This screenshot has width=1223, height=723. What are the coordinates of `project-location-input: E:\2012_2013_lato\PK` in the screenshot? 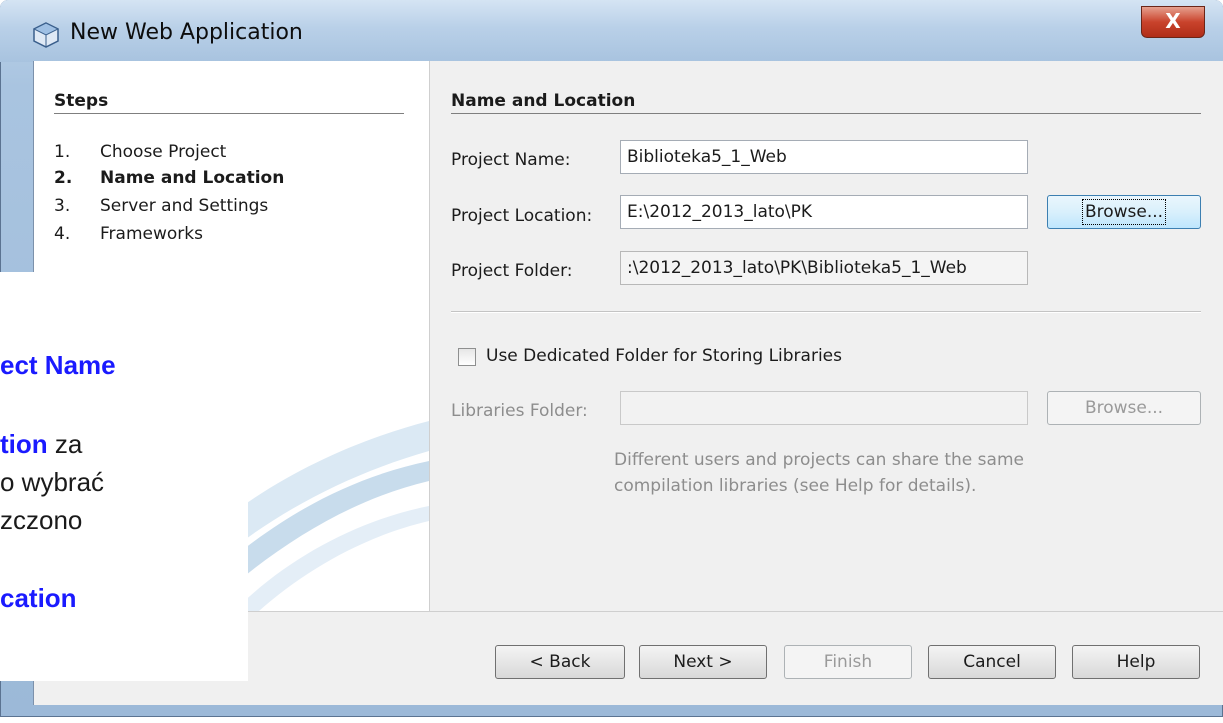 It's located at (824, 212).